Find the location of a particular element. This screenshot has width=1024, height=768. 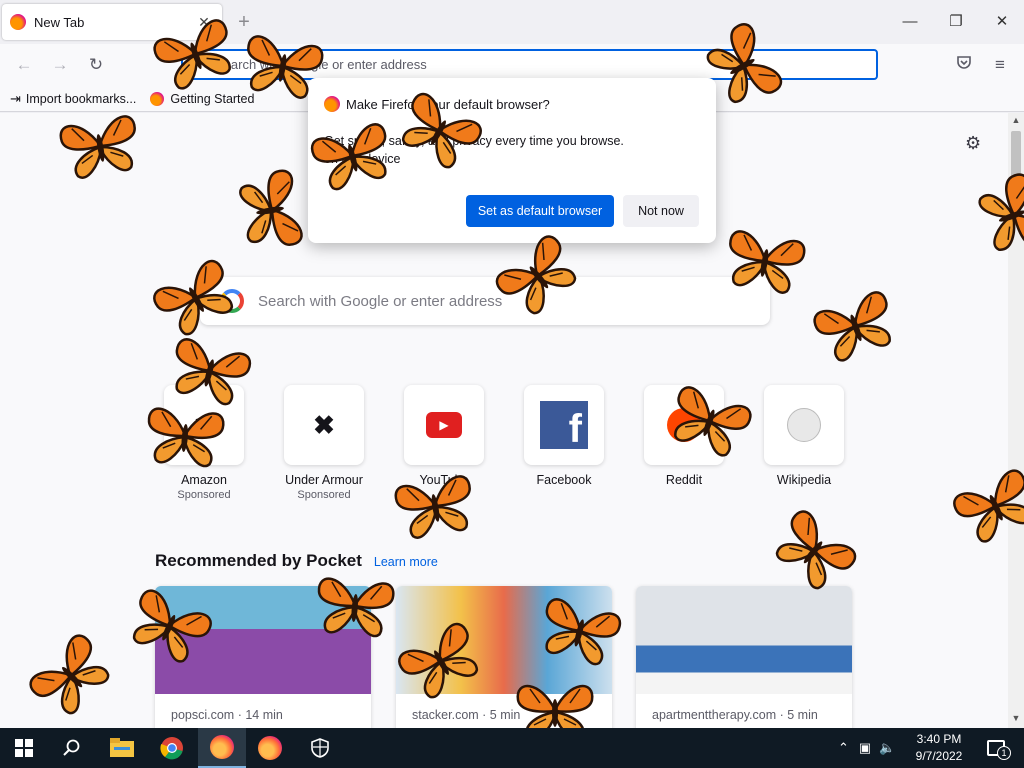

top-site-youtube: ▶ YouTube is located at coordinates (444, 436).